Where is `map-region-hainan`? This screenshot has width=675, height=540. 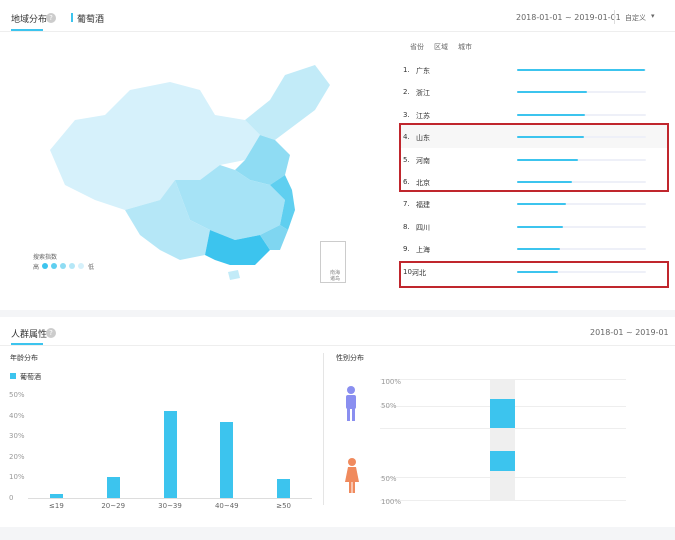 map-region-hainan is located at coordinates (234, 275).